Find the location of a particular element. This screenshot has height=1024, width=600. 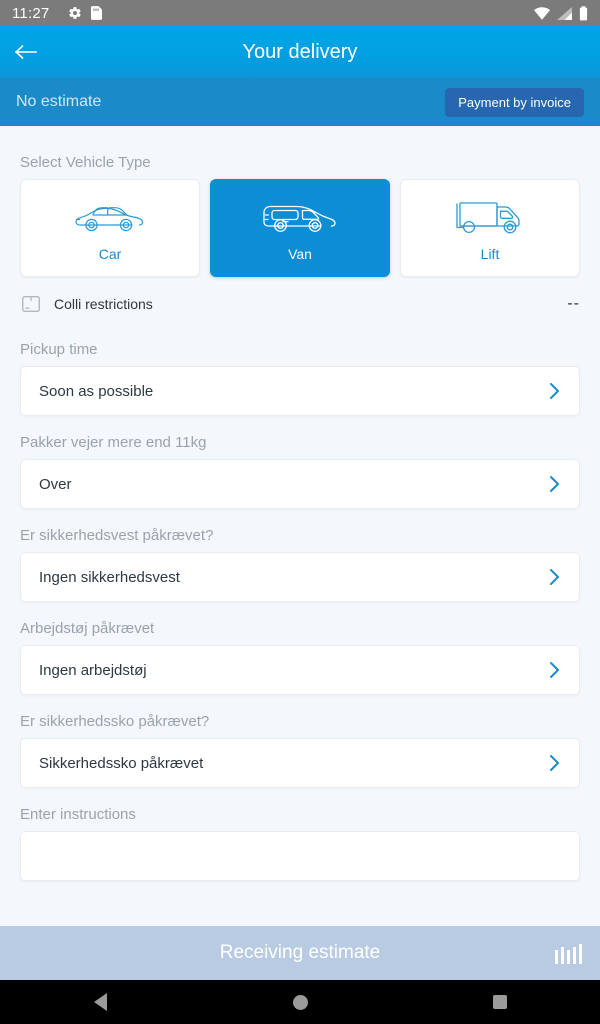

back-arrow-icon is located at coordinates (26, 52).